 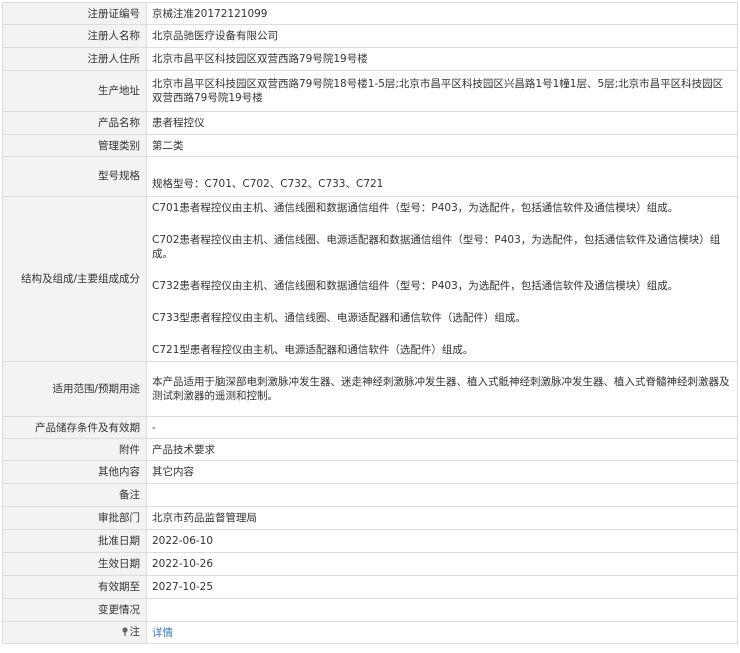 What do you see at coordinates (442, 472) in the screenshot?
I see `value-other: 其它内容` at bounding box center [442, 472].